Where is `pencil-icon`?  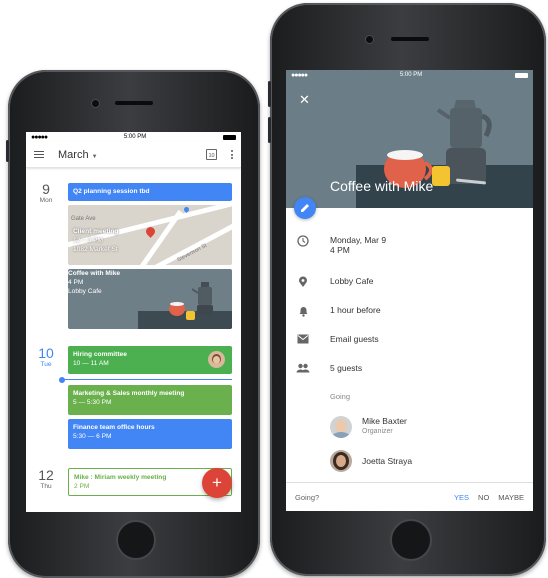 pencil-icon is located at coordinates (305, 208).